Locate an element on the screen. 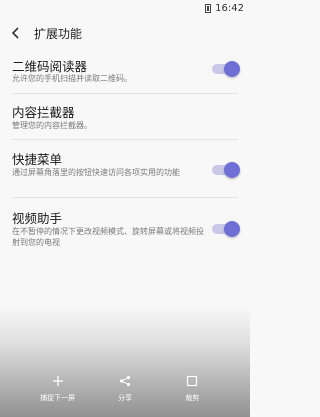 The height and width of the screenshot is (417, 320). crop-button: 裁剪 is located at coordinates (192, 387).